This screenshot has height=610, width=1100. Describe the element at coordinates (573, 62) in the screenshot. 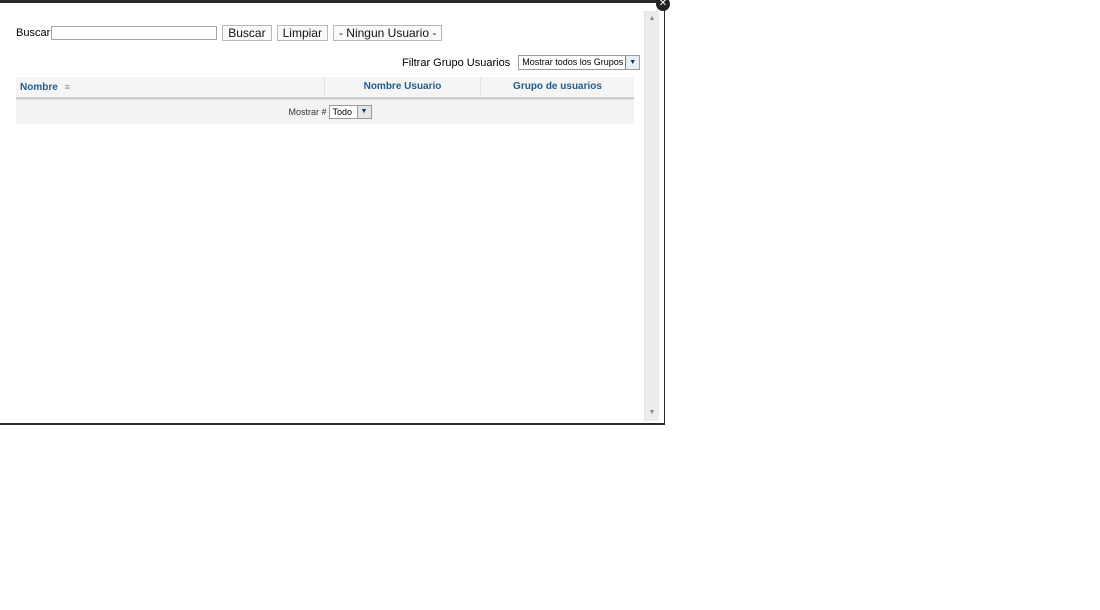

I see `group-filter-value: Mostrar todos los Grupos` at that location.